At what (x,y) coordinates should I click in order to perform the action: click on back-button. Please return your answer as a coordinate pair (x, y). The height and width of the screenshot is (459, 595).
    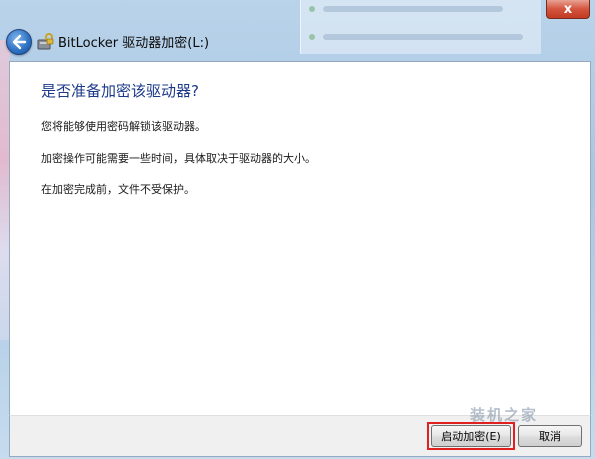
    Looking at the image, I should click on (19, 42).